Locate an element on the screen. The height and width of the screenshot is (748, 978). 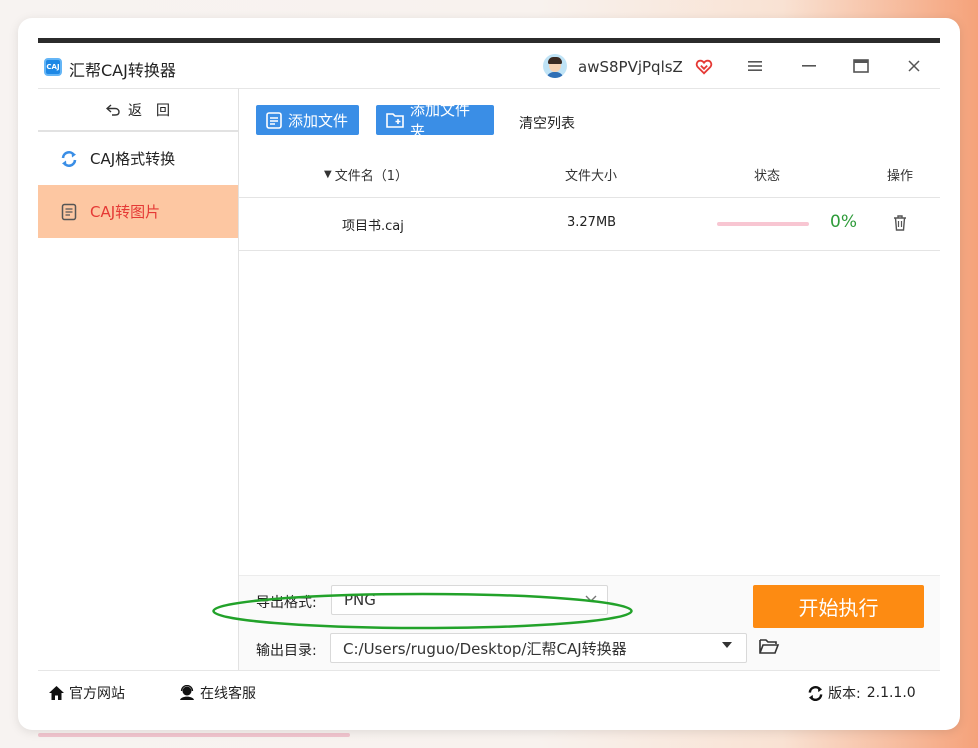
back-arrow-icon is located at coordinates (113, 109).